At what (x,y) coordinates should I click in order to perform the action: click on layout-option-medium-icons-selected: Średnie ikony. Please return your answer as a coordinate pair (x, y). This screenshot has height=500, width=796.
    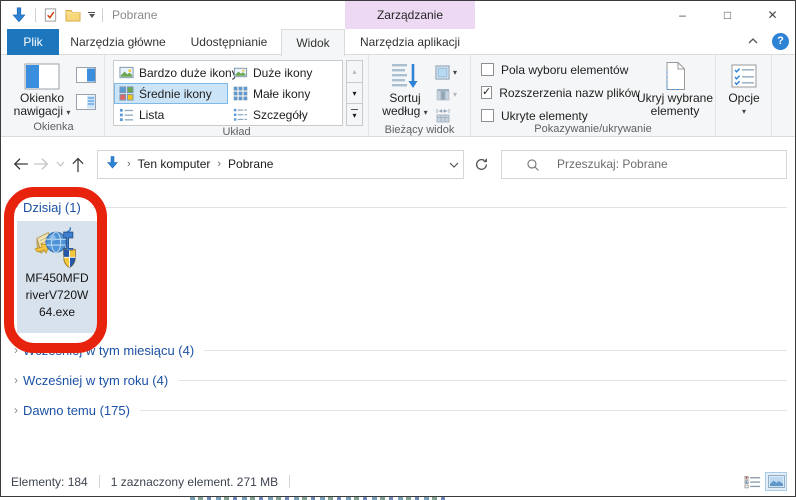
    Looking at the image, I should click on (171, 93).